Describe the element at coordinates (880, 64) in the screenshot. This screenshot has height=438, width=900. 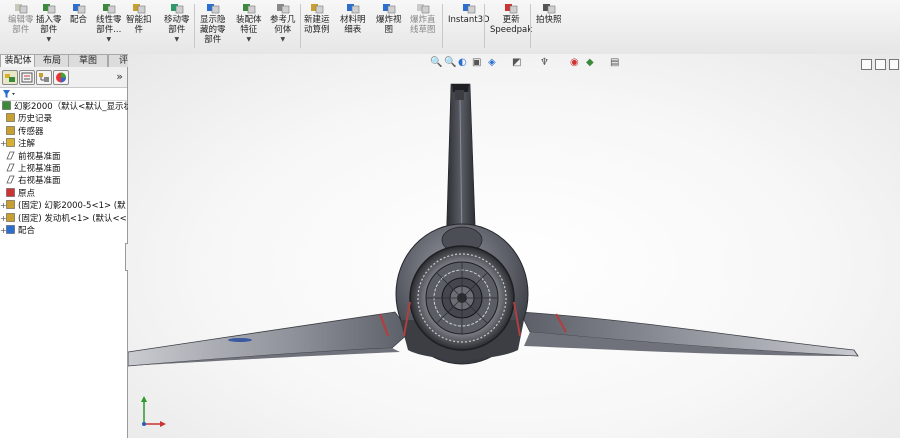
I see `restore-icon` at that location.